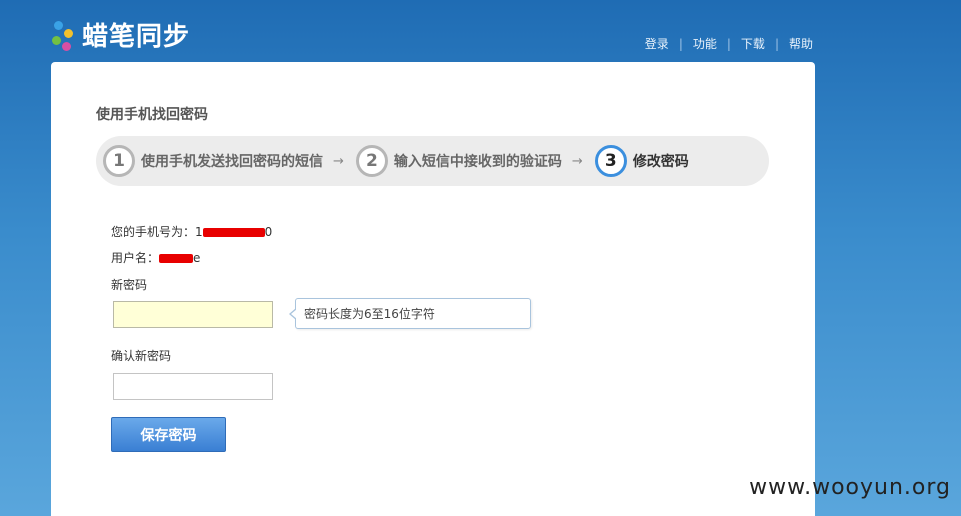 This screenshot has width=961, height=516. I want to click on brand-logo: 蜡笔同步, so click(121, 34).